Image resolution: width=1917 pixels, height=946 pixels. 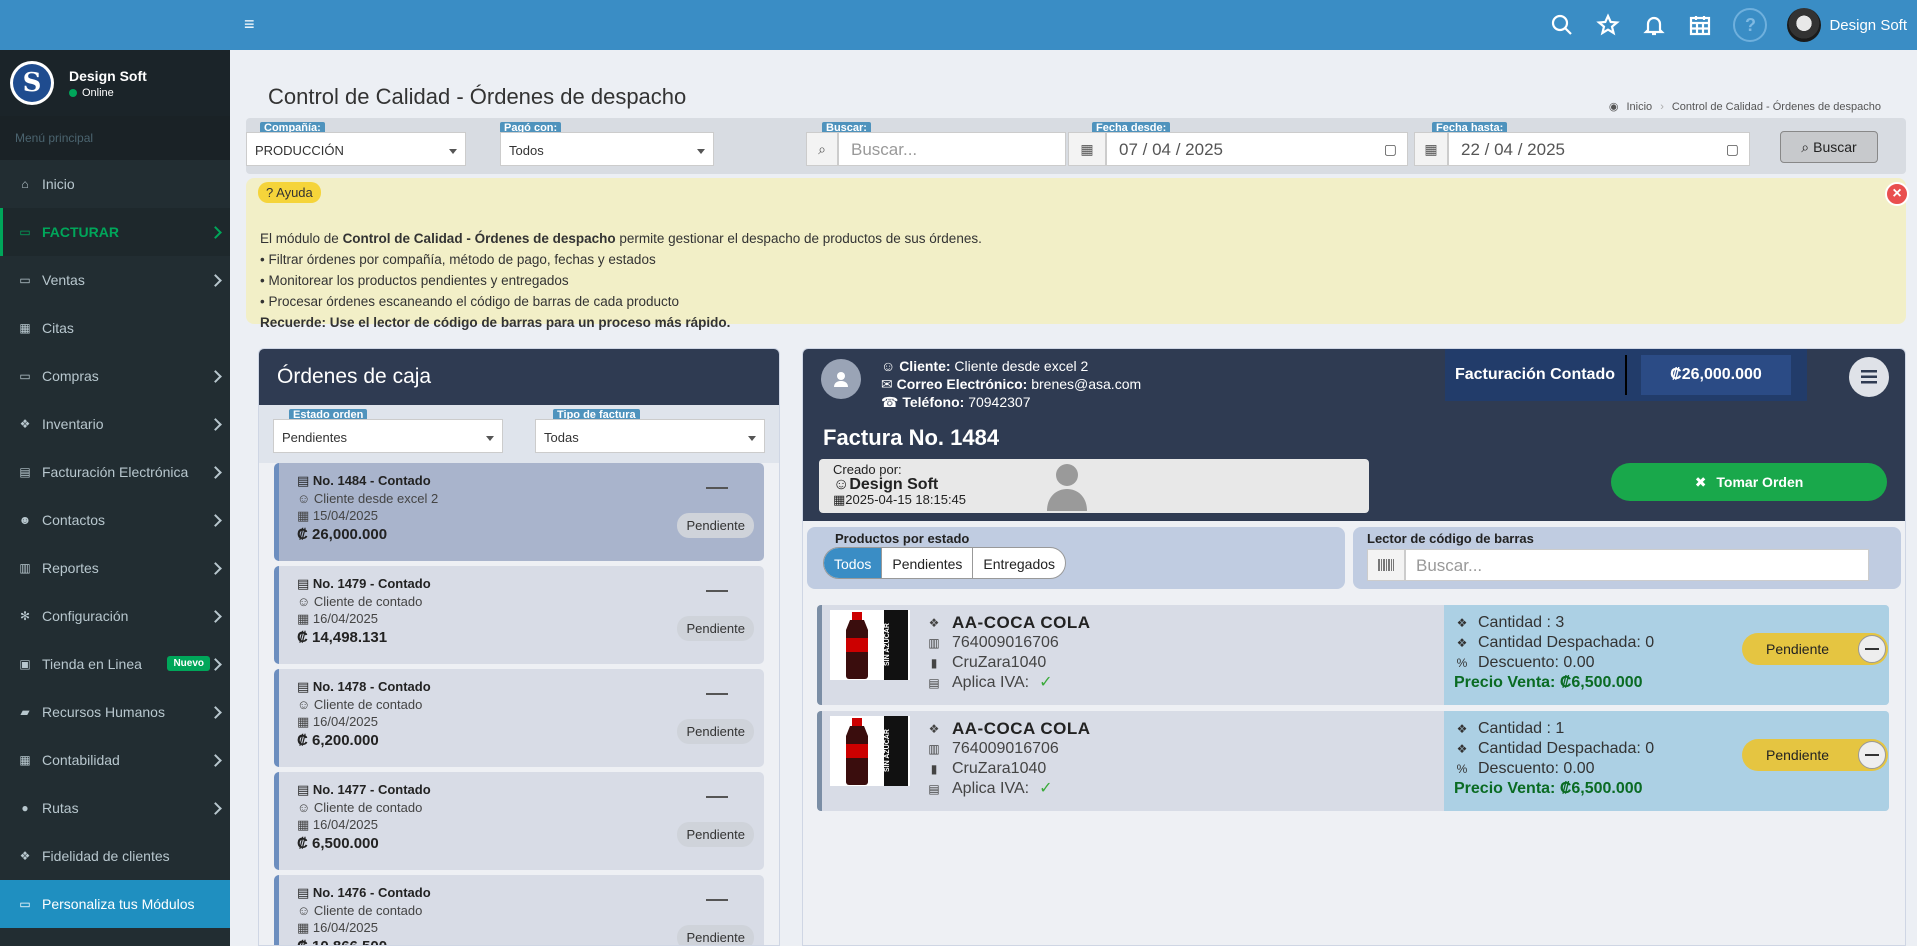 What do you see at coordinates (890, 402) in the screenshot?
I see `phone-icon: ☎` at bounding box center [890, 402].